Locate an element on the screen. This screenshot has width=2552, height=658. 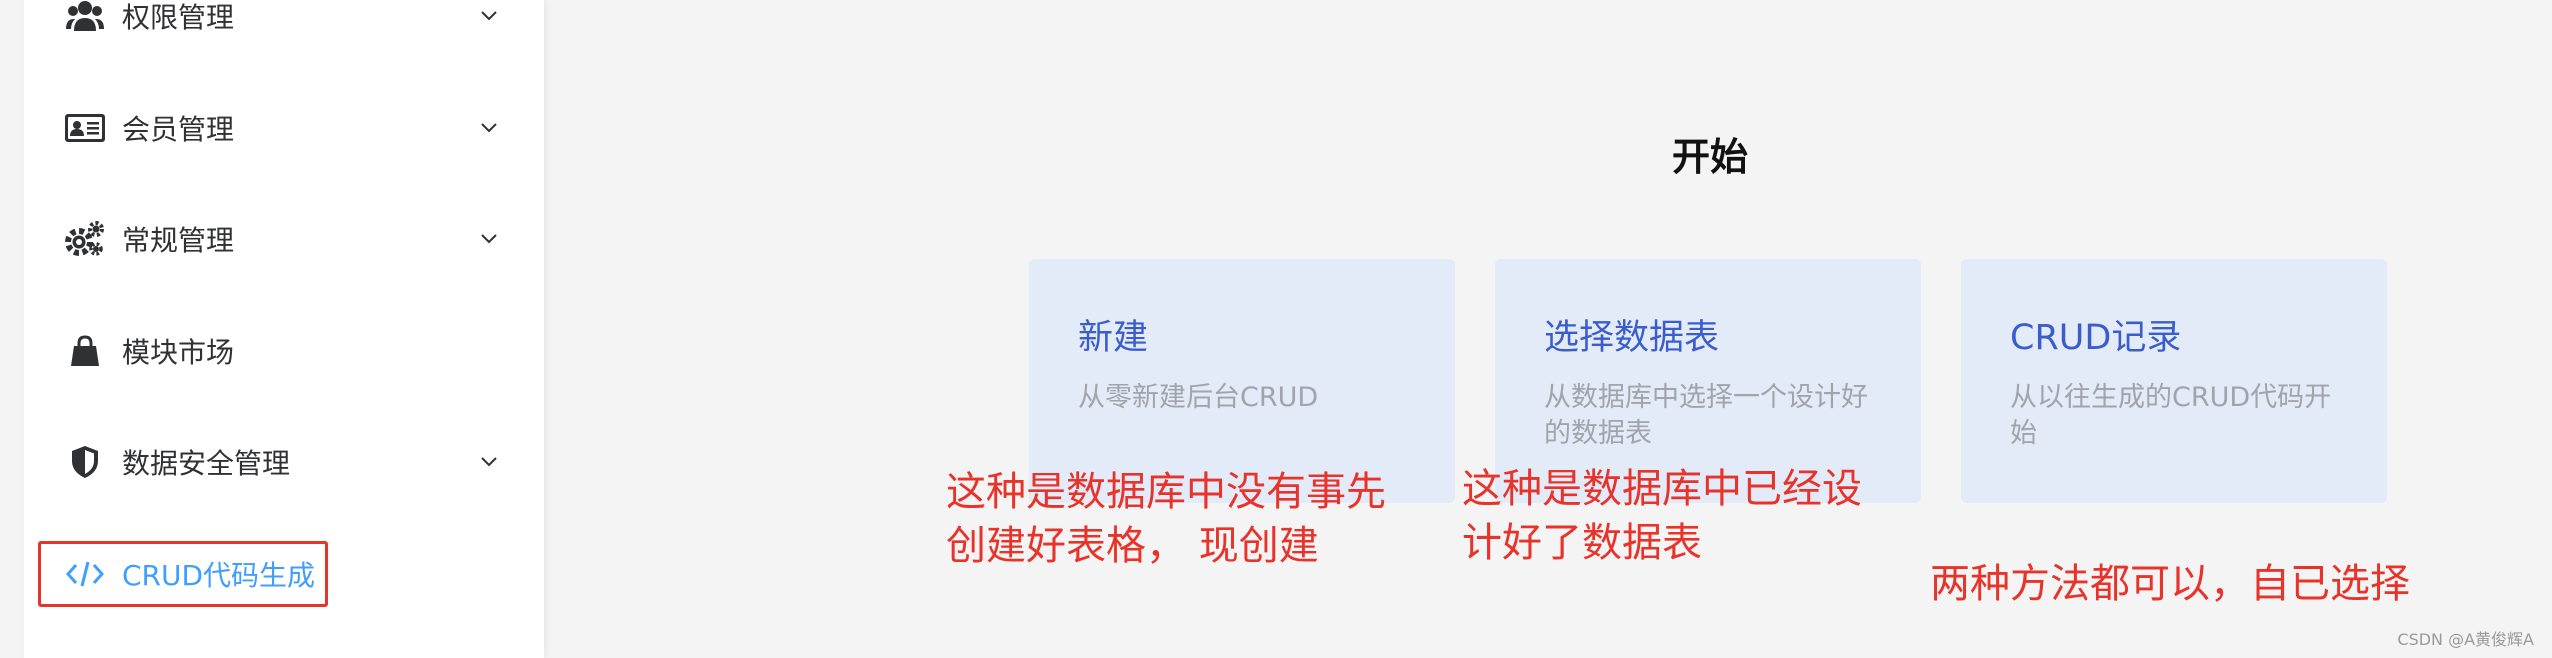
card-title: 新建 is located at coordinates (1113, 338).